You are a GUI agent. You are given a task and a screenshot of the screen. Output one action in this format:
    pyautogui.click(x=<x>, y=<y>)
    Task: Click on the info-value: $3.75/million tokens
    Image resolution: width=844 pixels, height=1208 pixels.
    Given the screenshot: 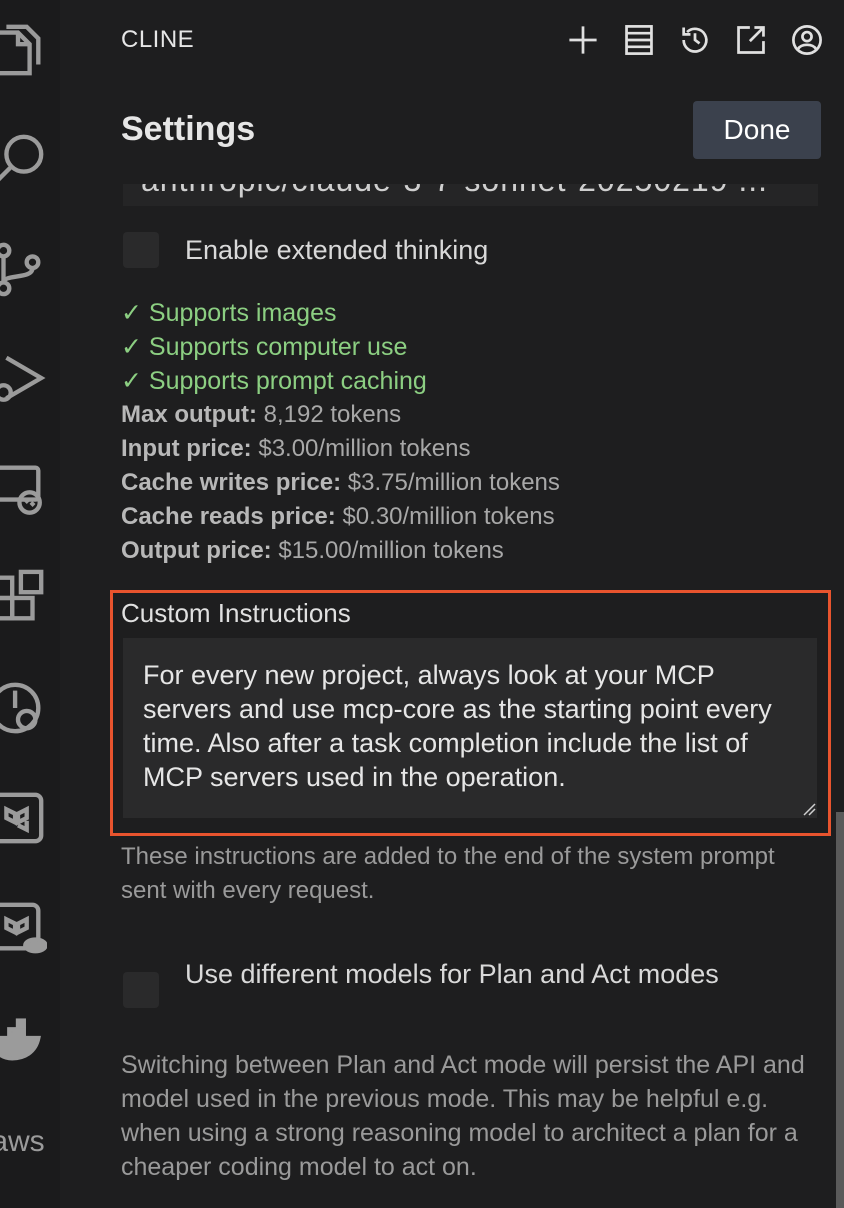 What is the action you would take?
    pyautogui.click(x=450, y=482)
    